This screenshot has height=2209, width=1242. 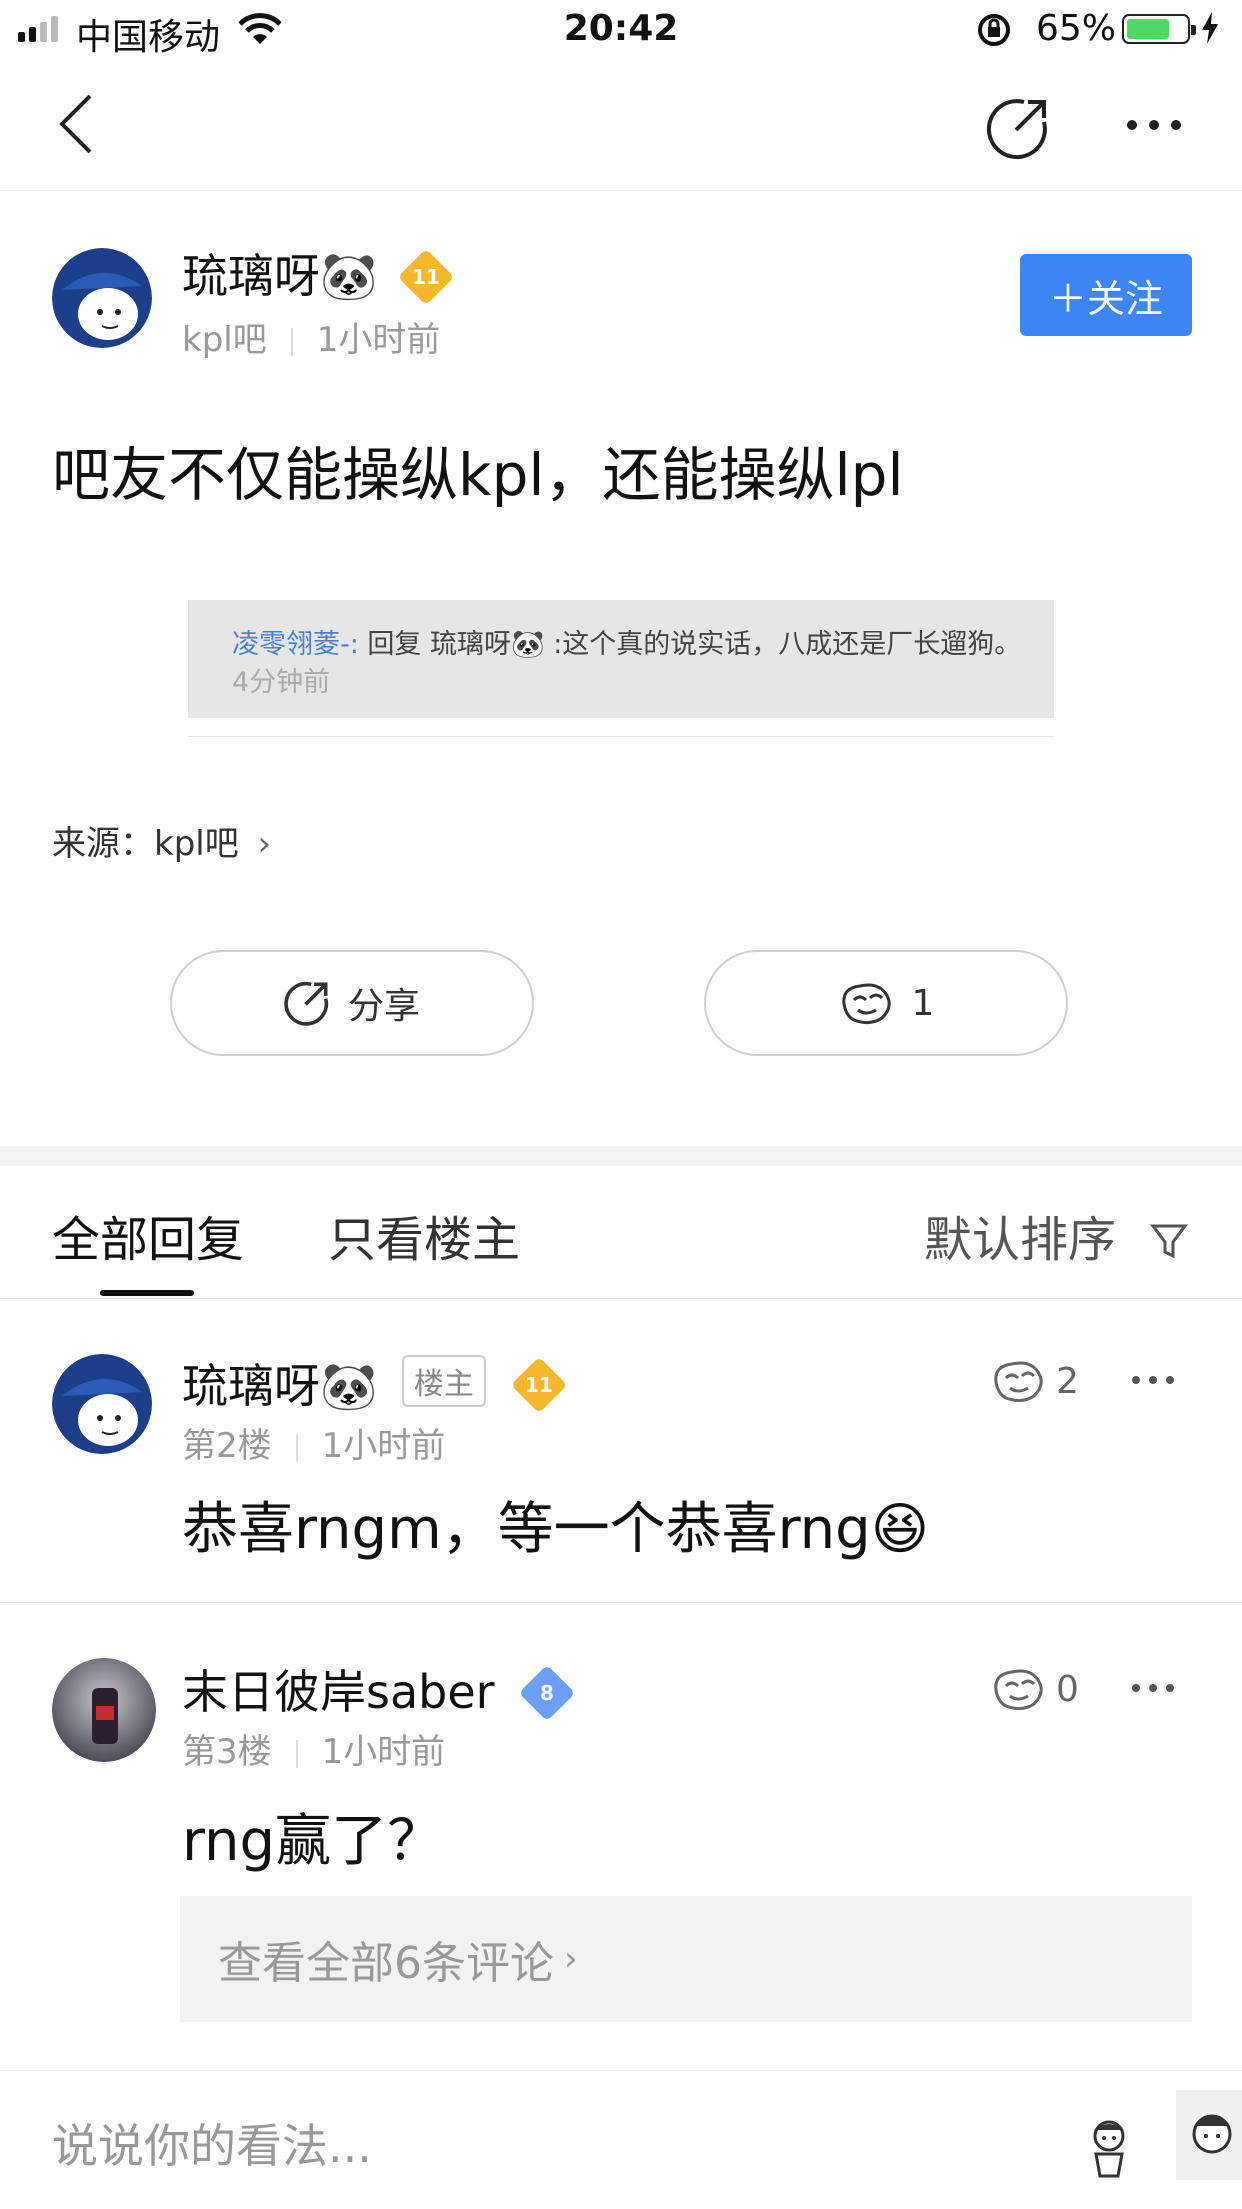 What do you see at coordinates (102, 298) in the screenshot?
I see `avatar` at bounding box center [102, 298].